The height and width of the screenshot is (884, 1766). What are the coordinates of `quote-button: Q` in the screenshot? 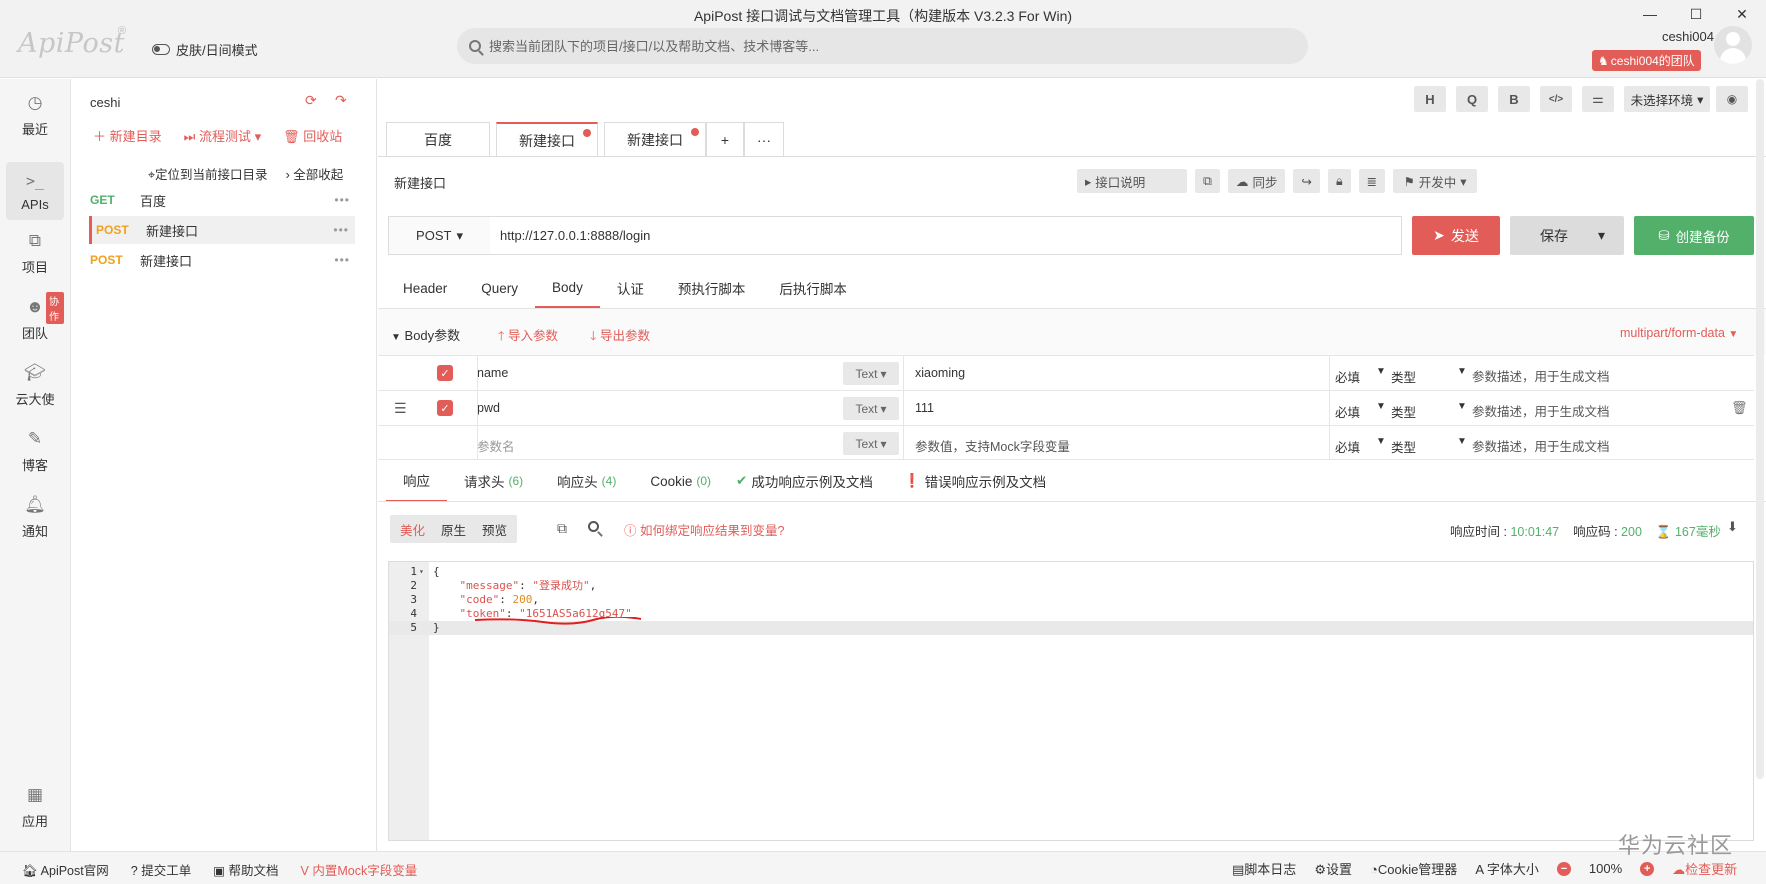 It's located at (1472, 99).